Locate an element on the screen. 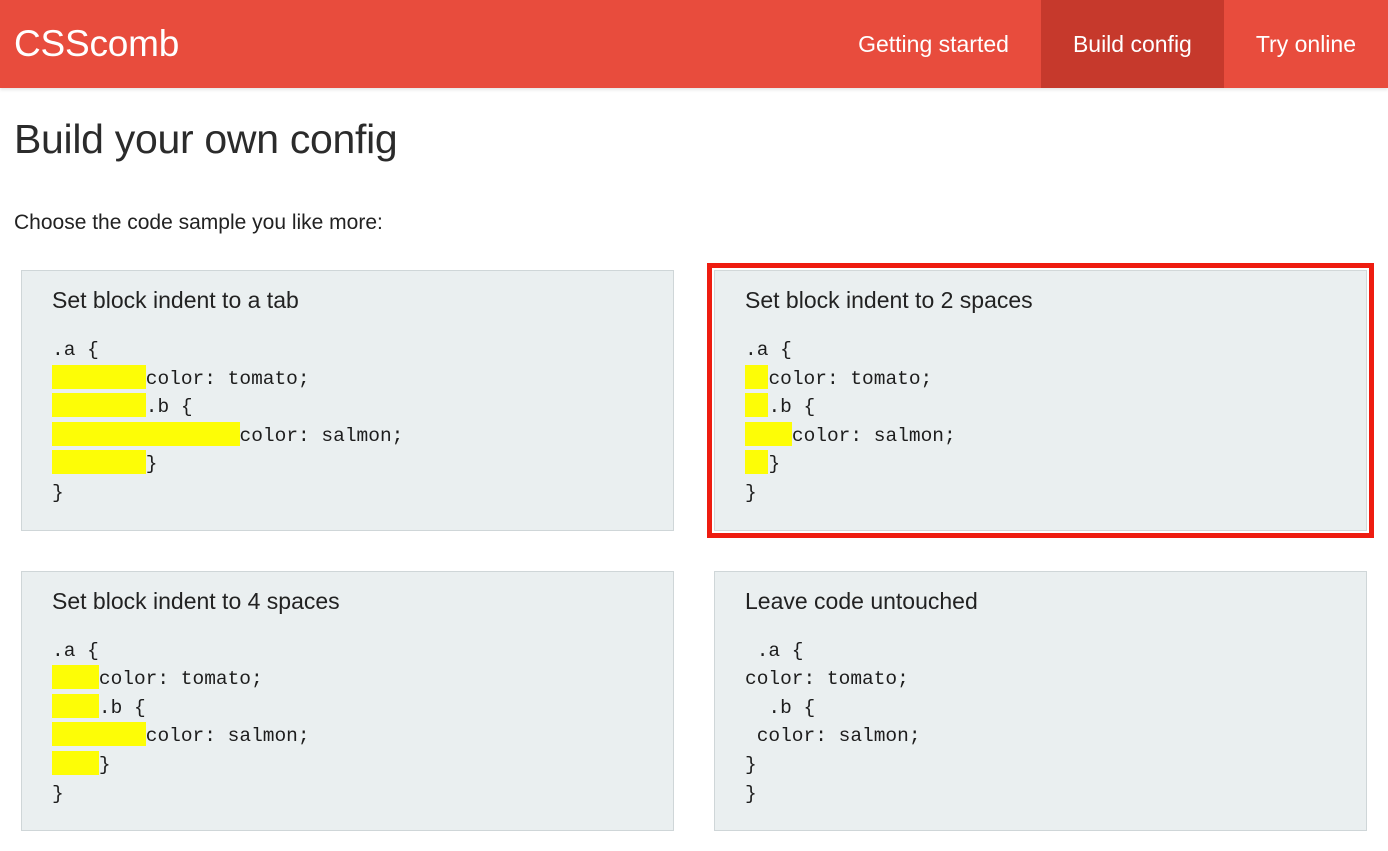  nav-link-build-config: Build config is located at coordinates (1132, 44).